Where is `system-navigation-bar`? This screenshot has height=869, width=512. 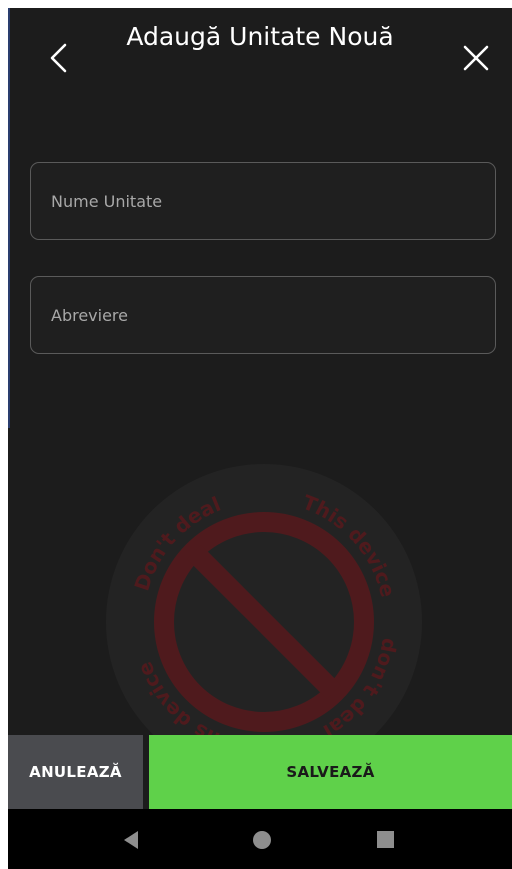
system-navigation-bar is located at coordinates (260, 839).